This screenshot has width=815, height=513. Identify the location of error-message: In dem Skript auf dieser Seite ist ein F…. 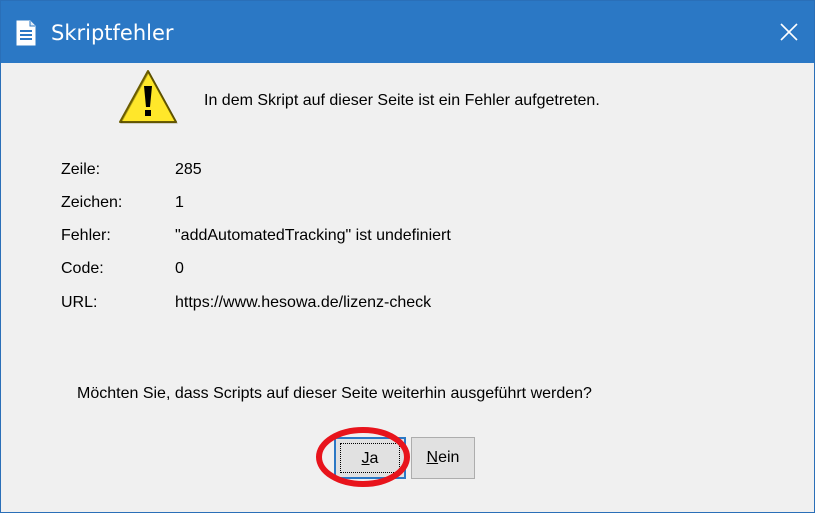
(402, 100).